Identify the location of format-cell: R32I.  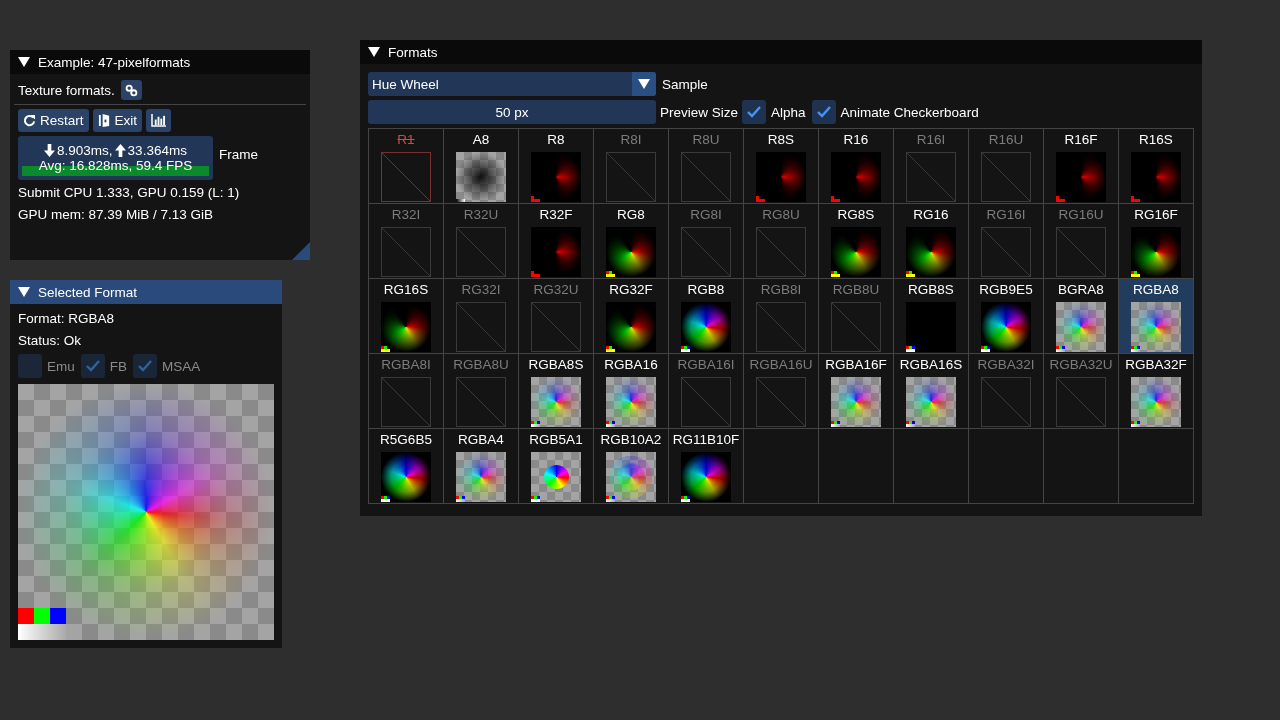
(406, 241).